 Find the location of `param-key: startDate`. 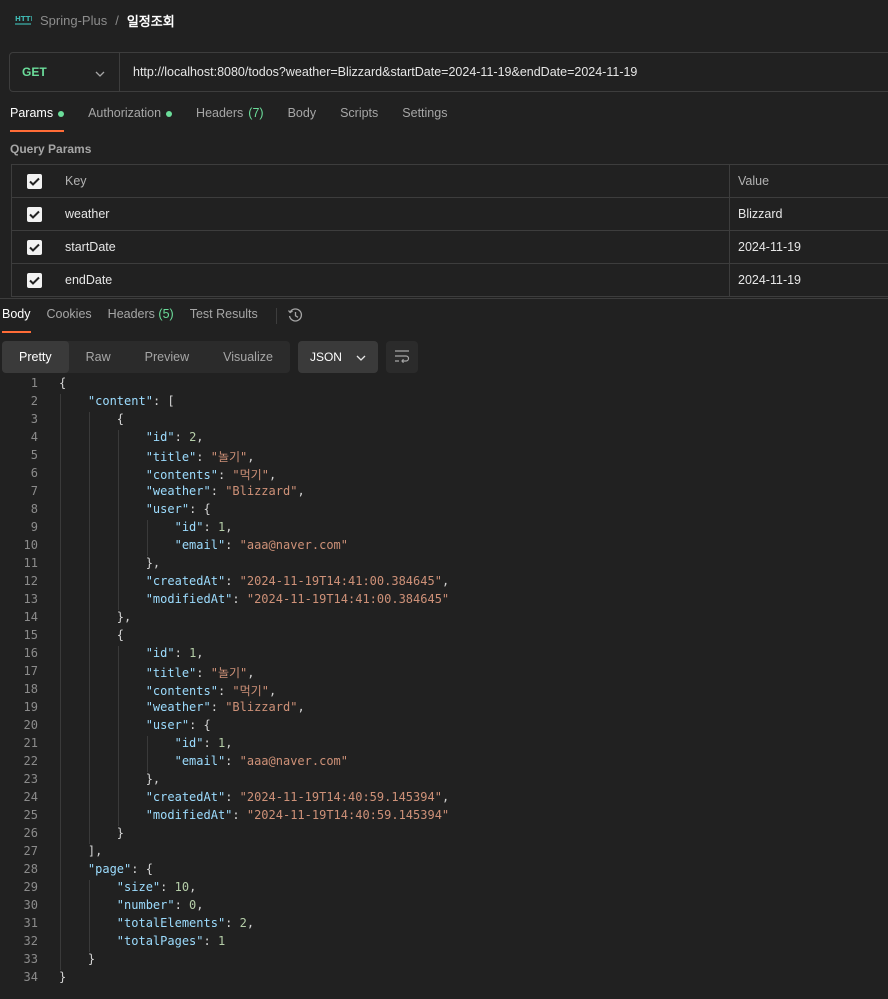

param-key: startDate is located at coordinates (393, 247).